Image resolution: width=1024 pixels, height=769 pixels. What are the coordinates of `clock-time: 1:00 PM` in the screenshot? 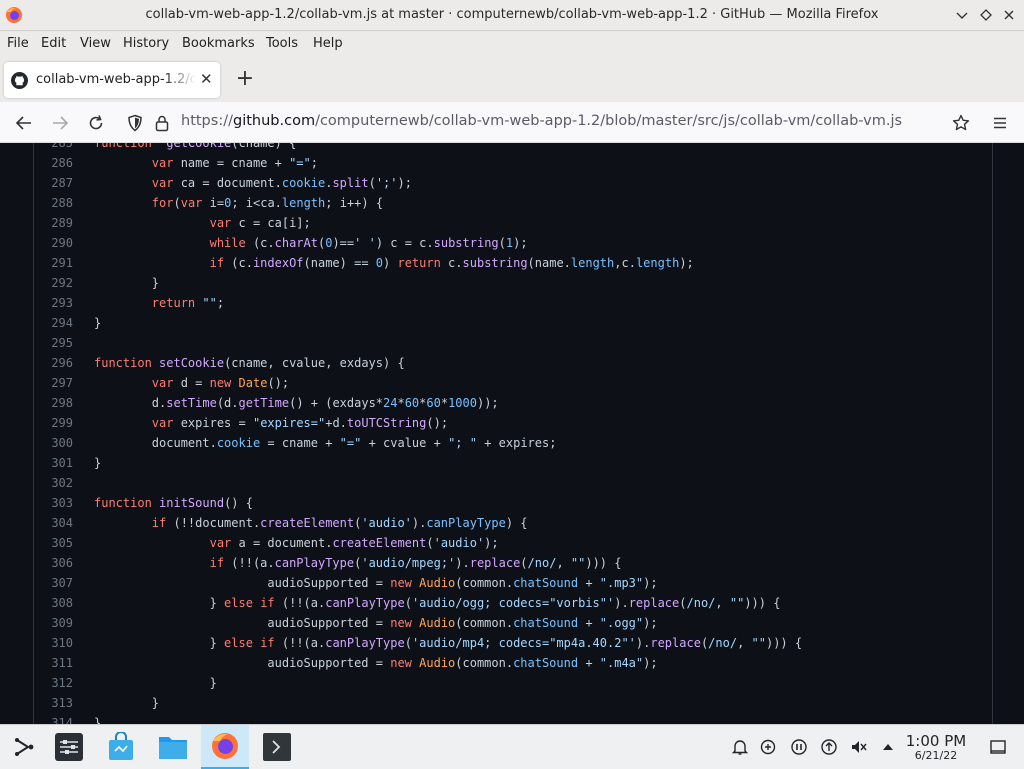 It's located at (936, 741).